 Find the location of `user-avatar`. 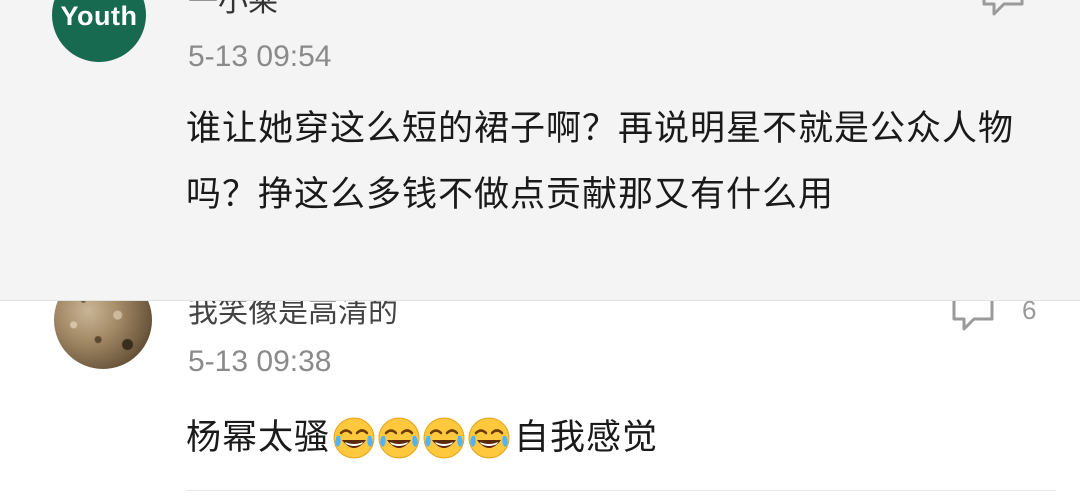

user-avatar is located at coordinates (103, 335).